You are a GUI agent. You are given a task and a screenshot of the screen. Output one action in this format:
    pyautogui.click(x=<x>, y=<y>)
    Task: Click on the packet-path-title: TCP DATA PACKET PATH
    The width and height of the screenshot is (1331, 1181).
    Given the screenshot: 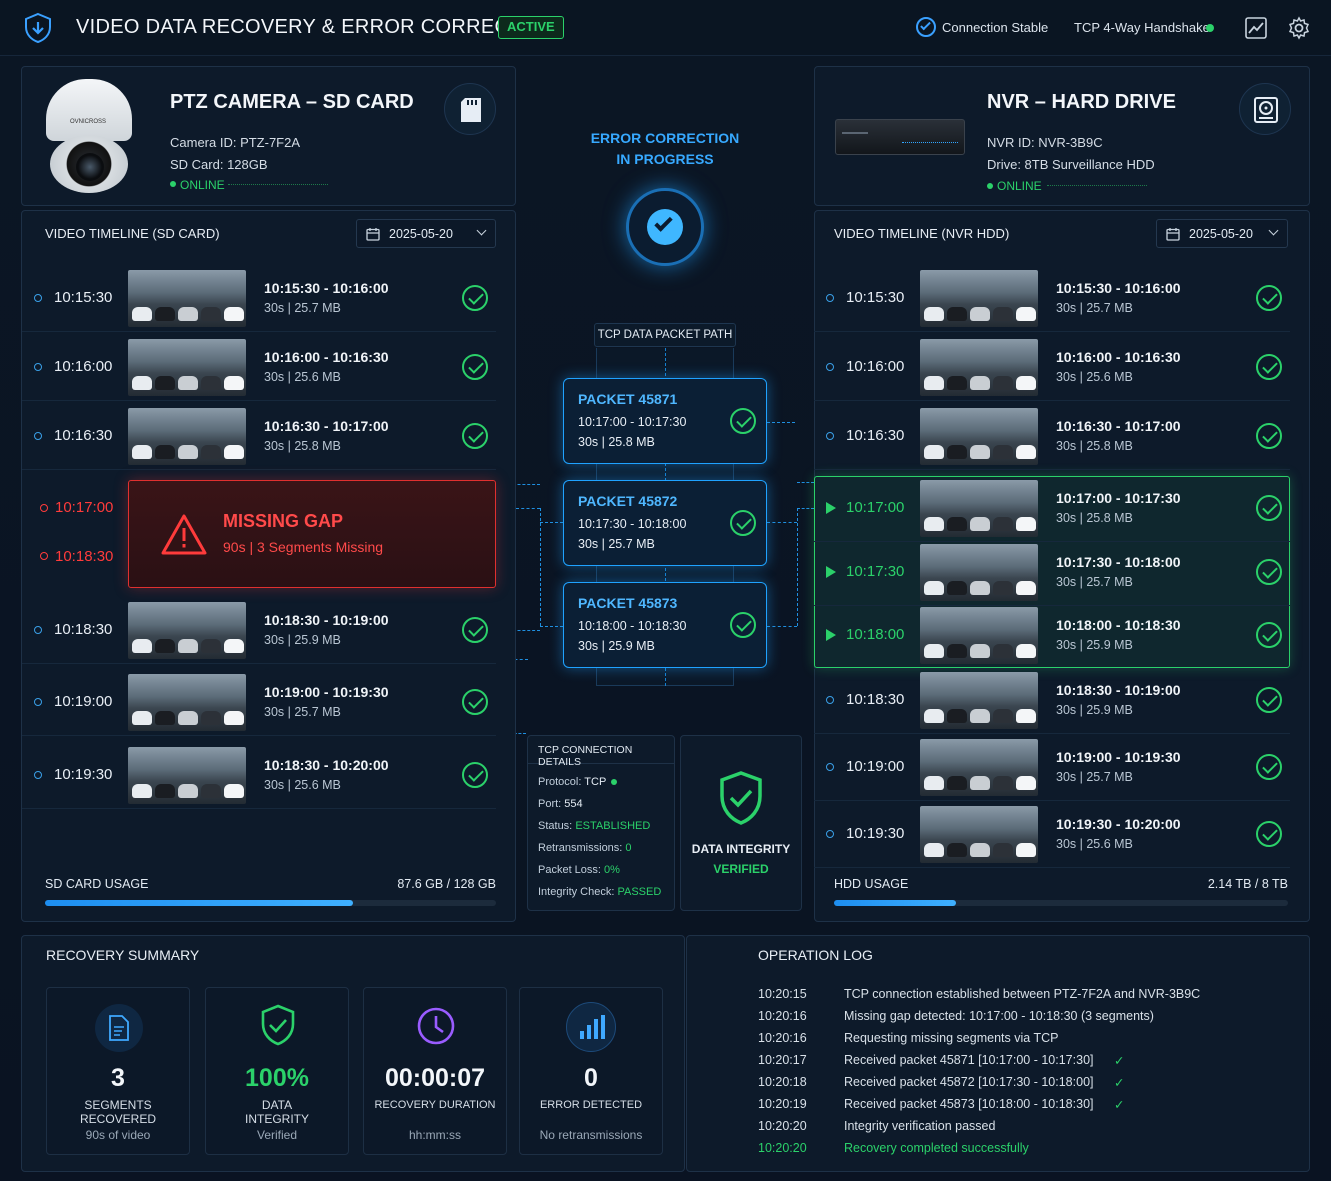 What is the action you would take?
    pyautogui.click(x=665, y=335)
    